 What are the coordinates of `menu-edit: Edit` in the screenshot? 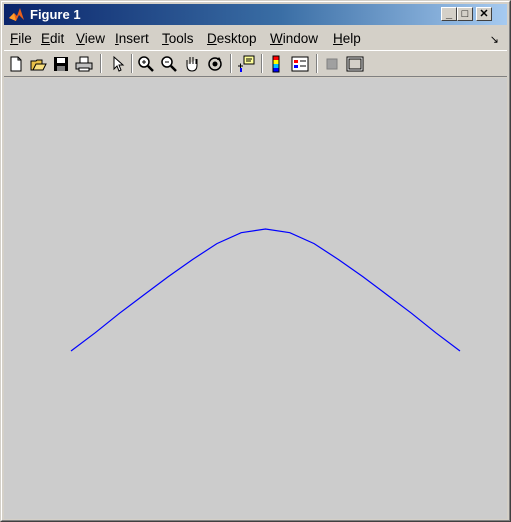 It's located at (52, 38).